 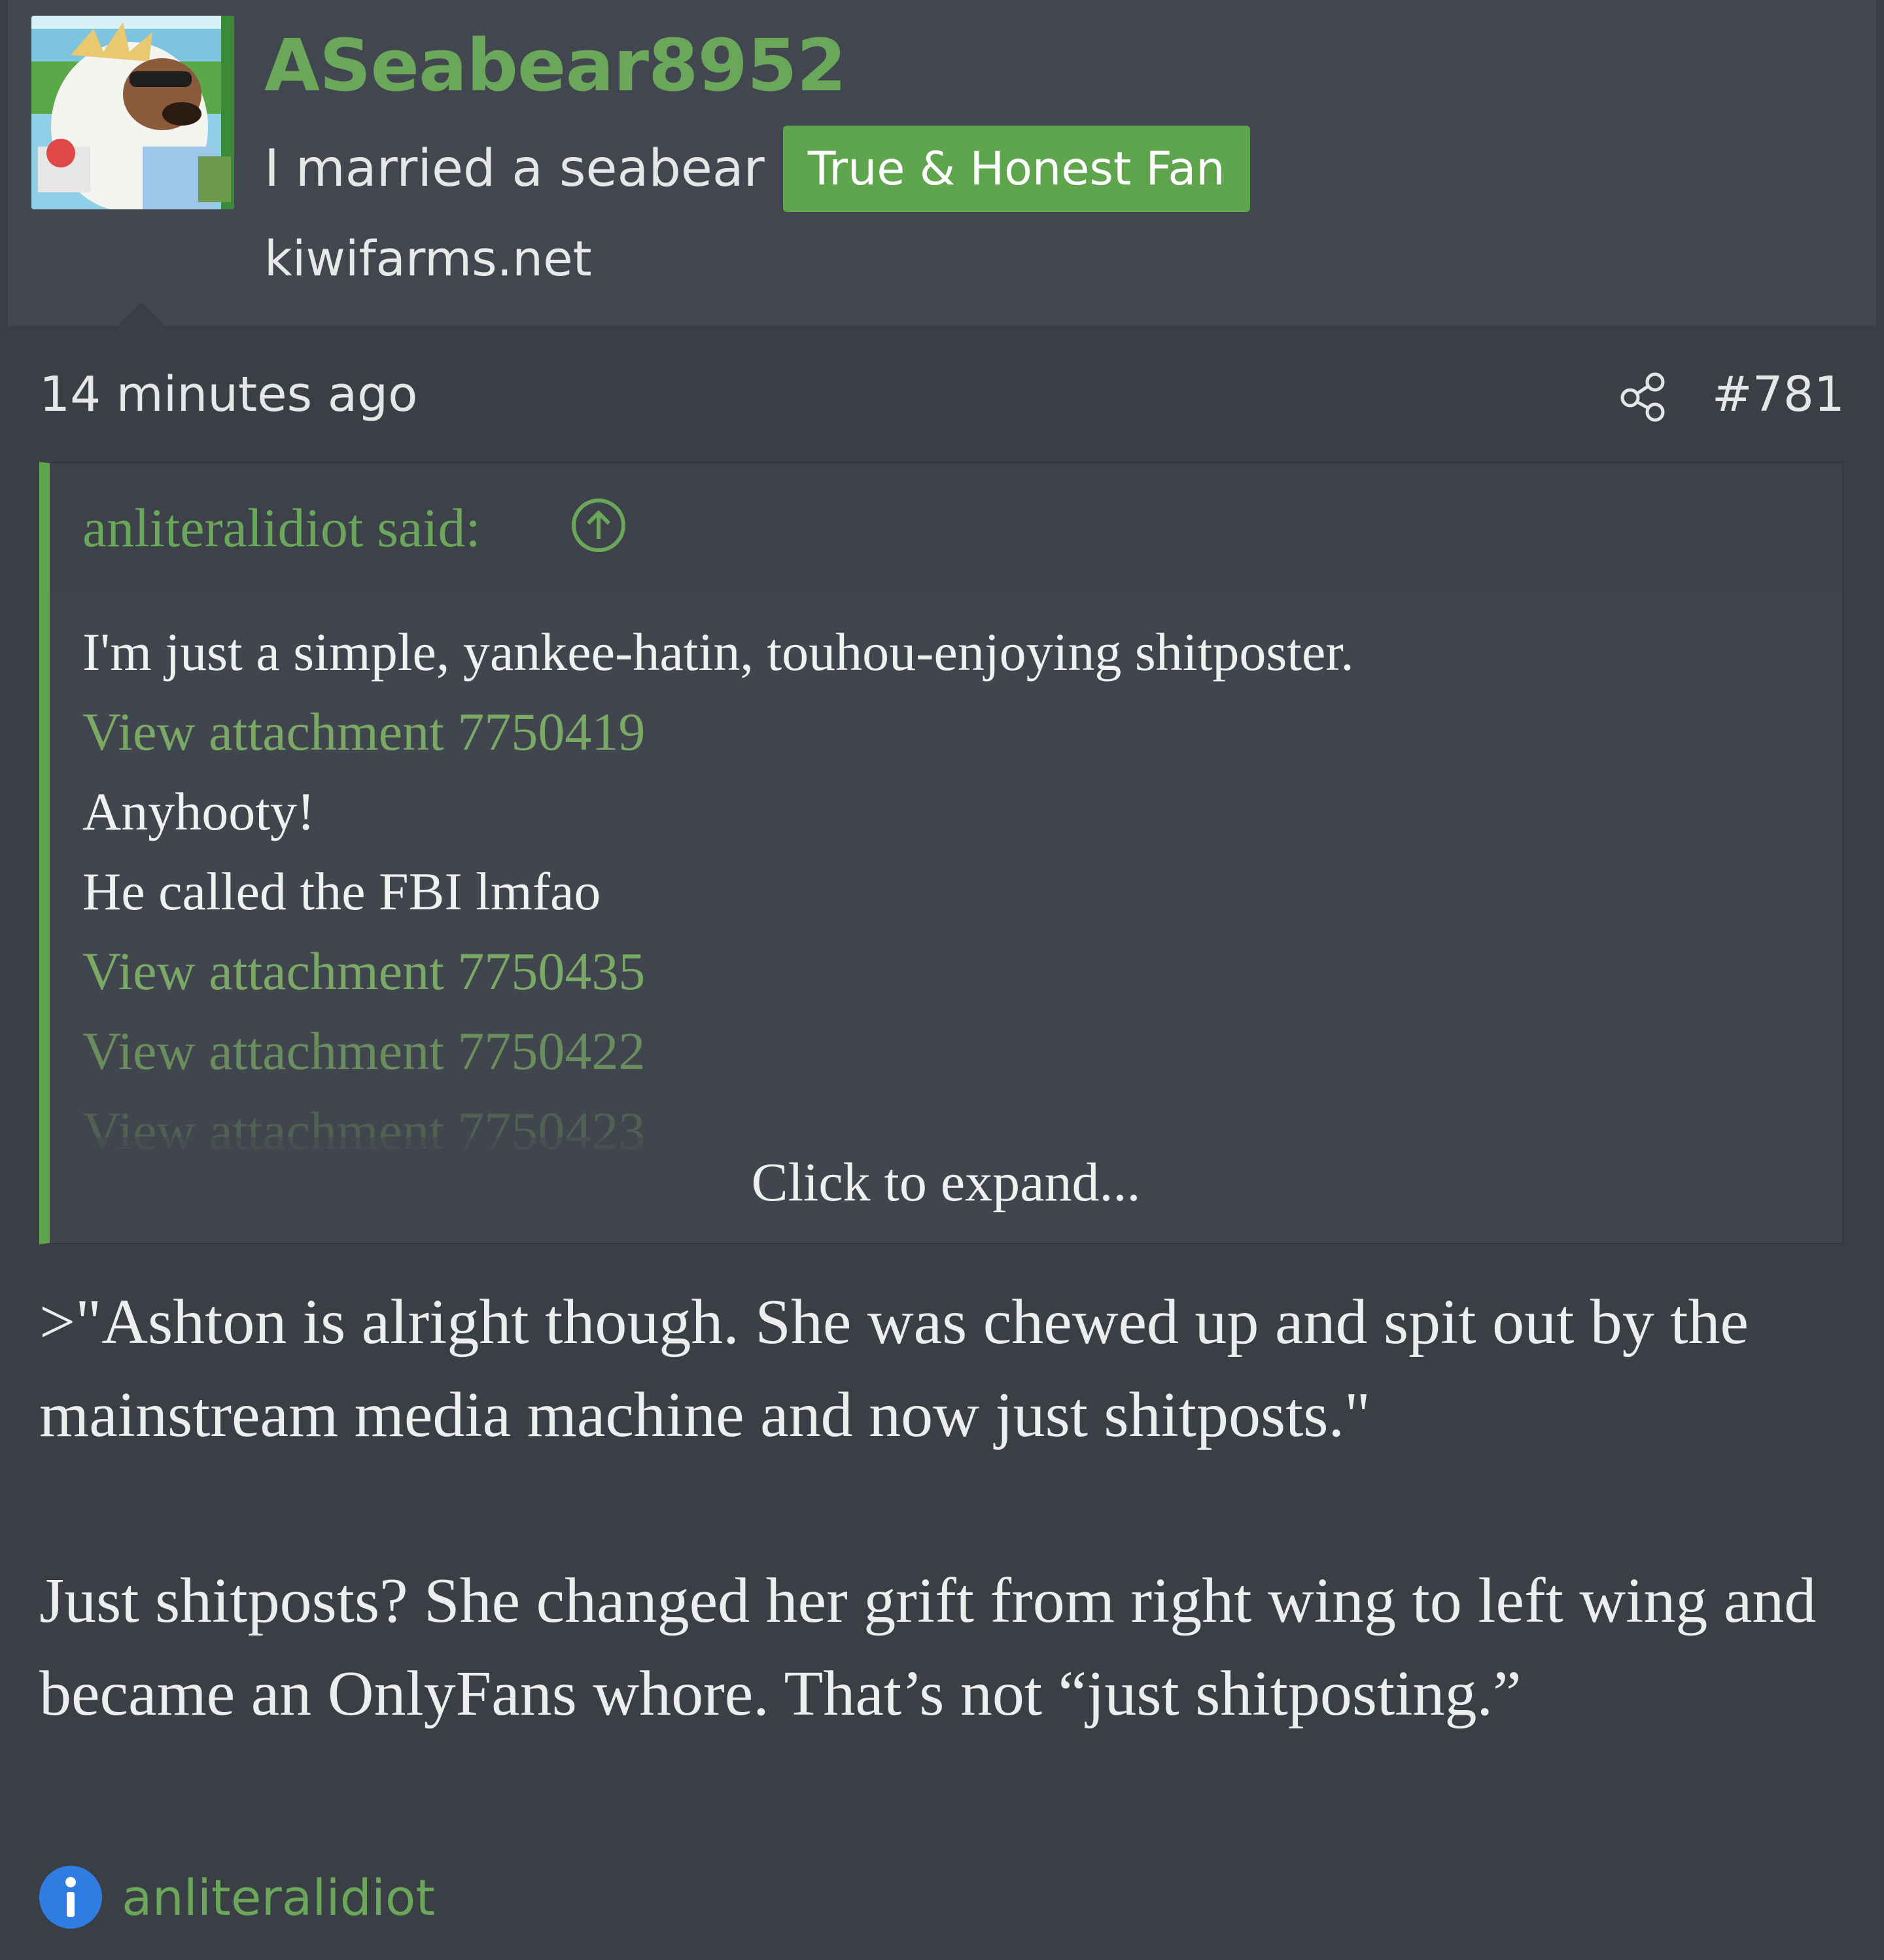 I want to click on attachment-link: View attachment 7750422, so click(x=946, y=1051).